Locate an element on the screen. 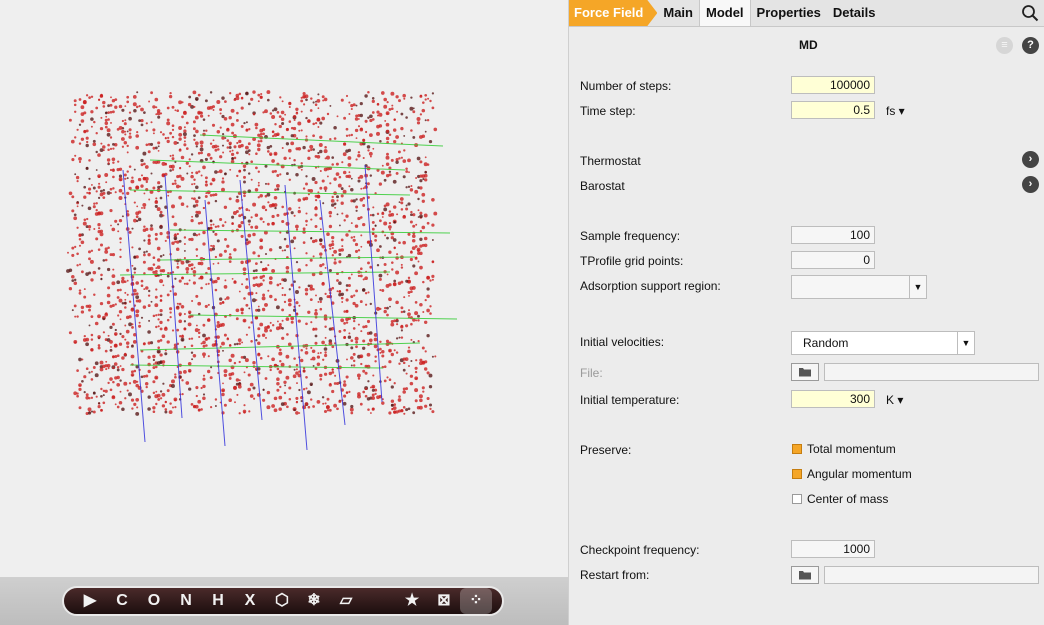 The height and width of the screenshot is (625, 1044). help-icon: ? is located at coordinates (1030, 45).